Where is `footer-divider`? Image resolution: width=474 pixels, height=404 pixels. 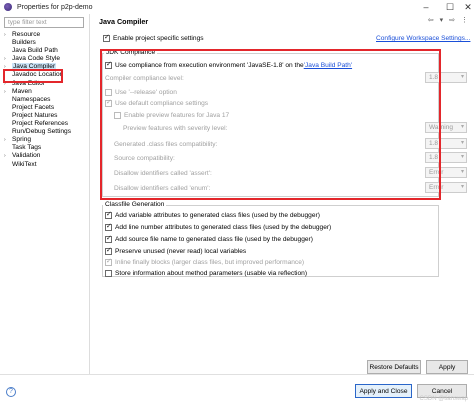
footer-divider is located at coordinates (237, 374).